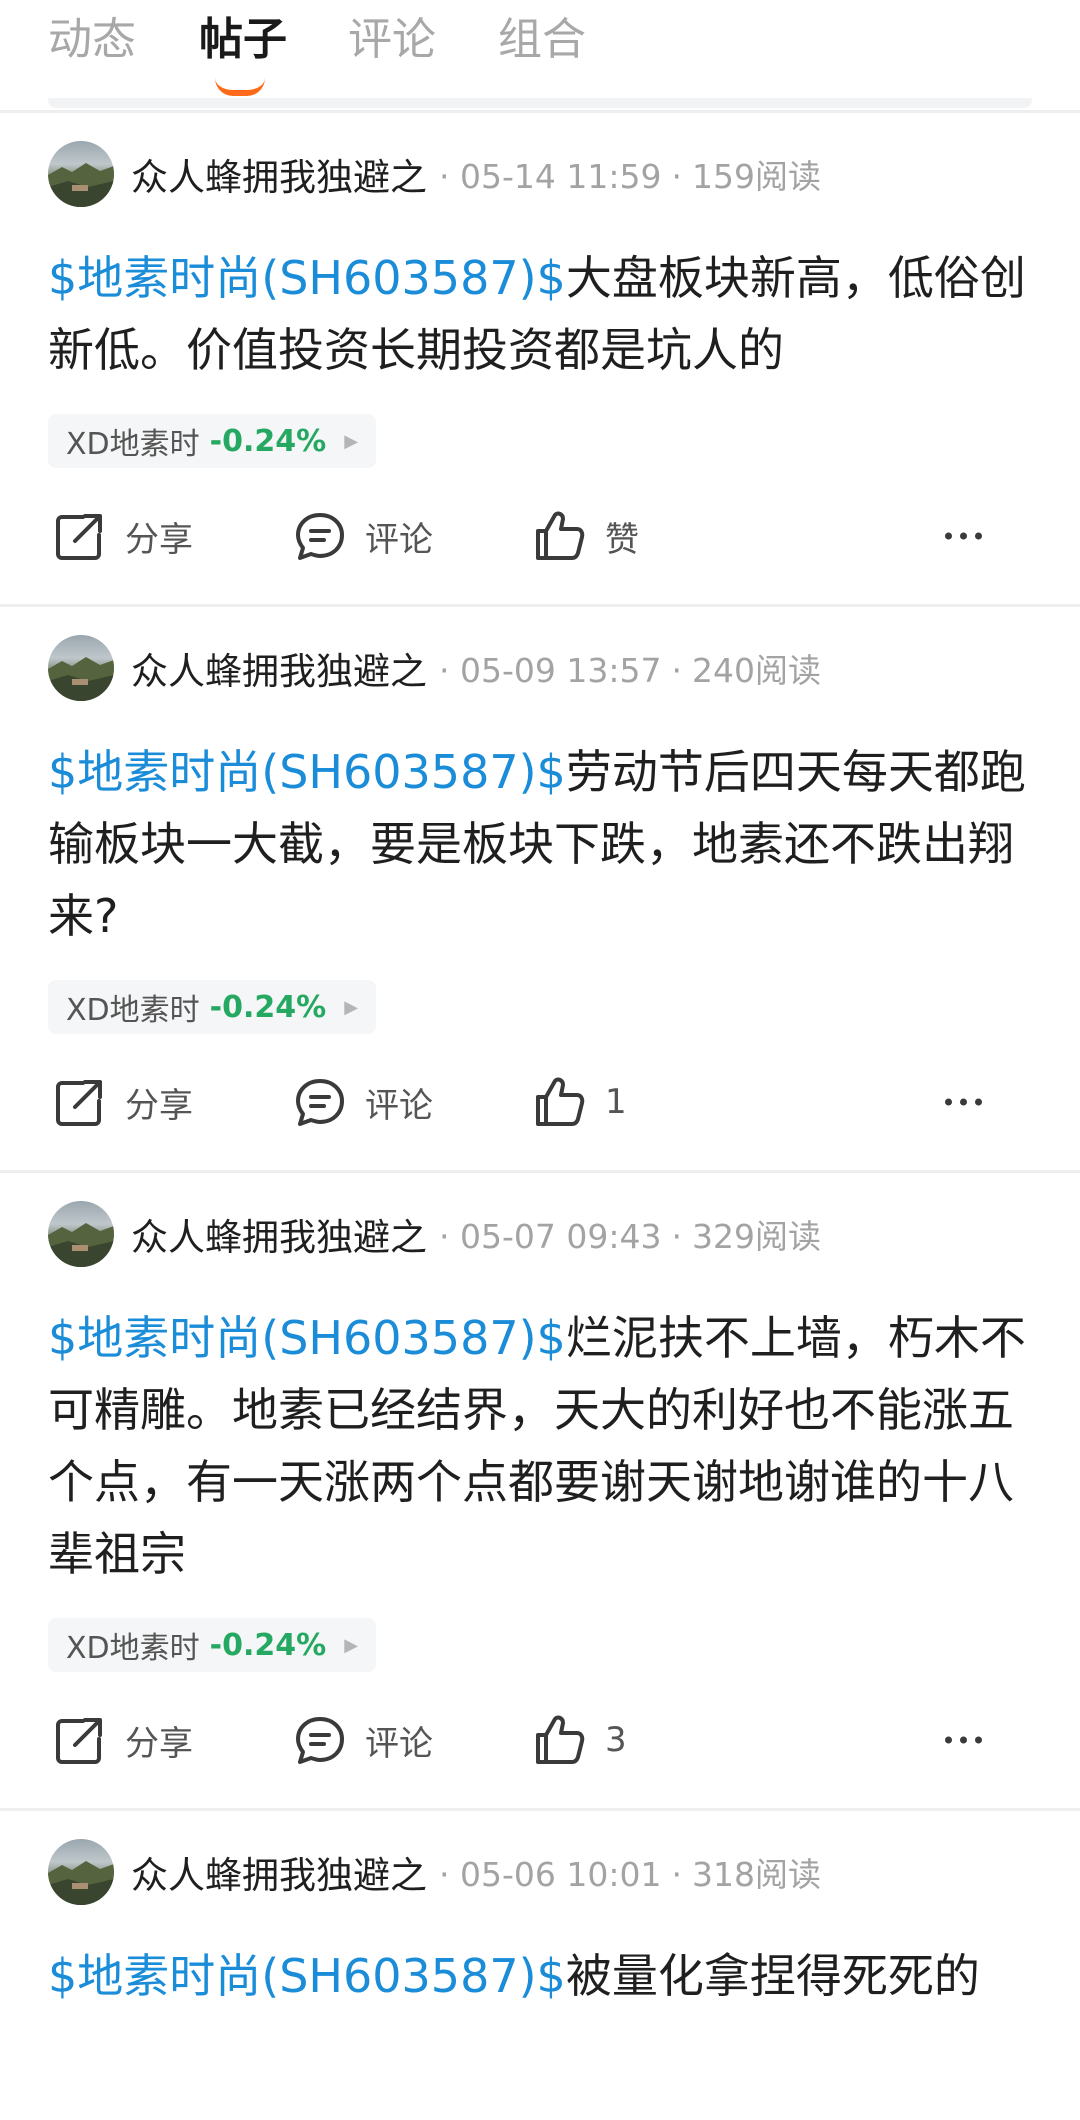 Image resolution: width=1080 pixels, height=2120 pixels. I want to click on post-date: 05-14 11:59, so click(560, 176).